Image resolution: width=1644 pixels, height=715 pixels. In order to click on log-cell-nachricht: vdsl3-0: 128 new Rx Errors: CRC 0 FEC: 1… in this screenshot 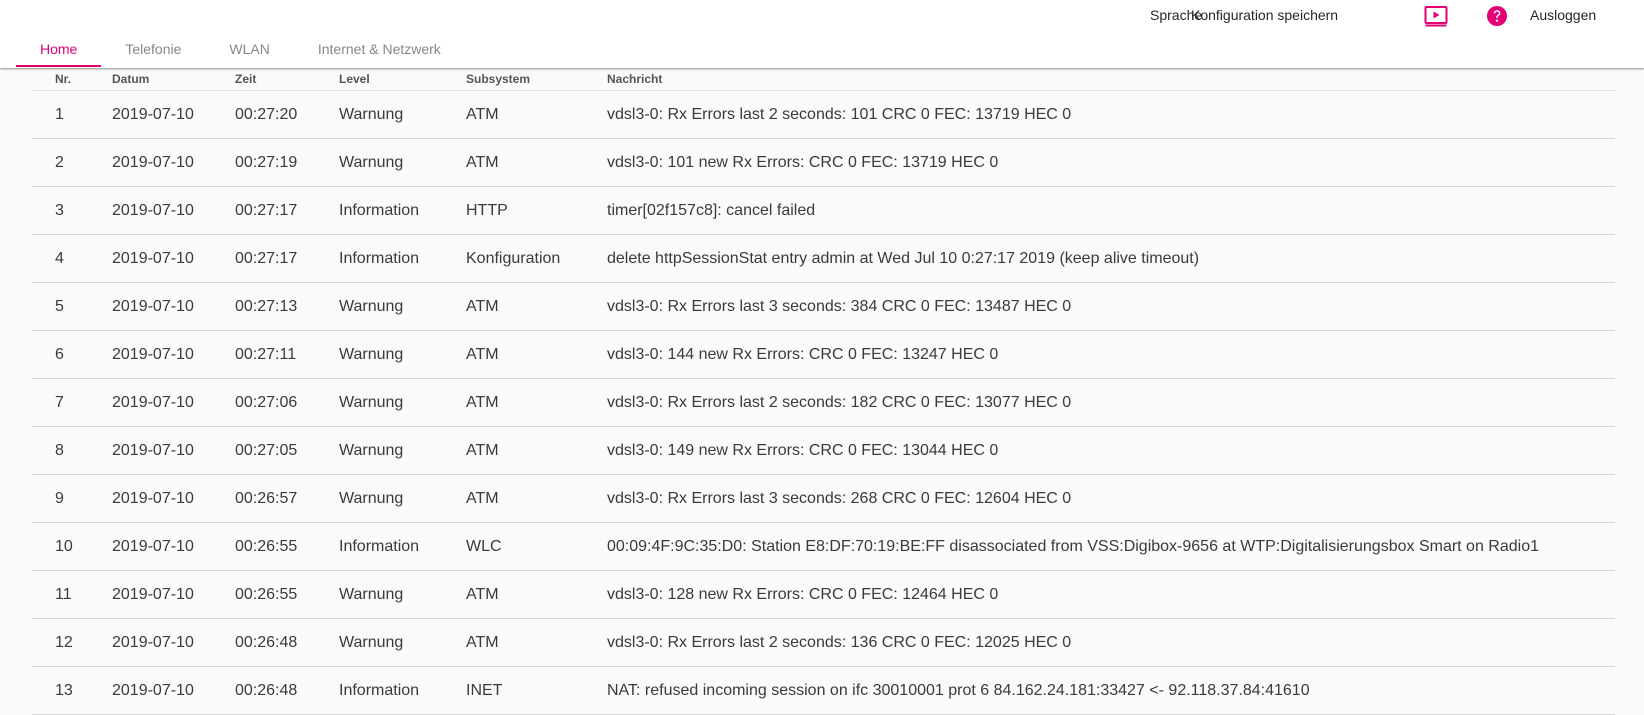, I will do `click(1111, 594)`.